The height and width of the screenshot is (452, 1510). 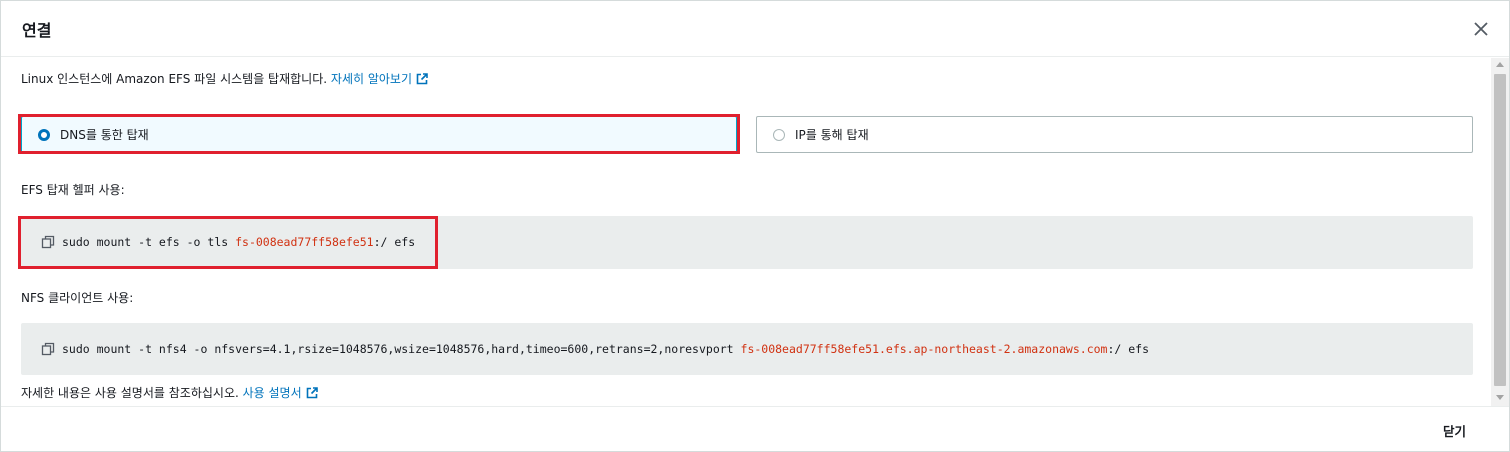 What do you see at coordinates (304, 242) in the screenshot?
I see `efs-fs-id: fs-008ead77ff58efe51` at bounding box center [304, 242].